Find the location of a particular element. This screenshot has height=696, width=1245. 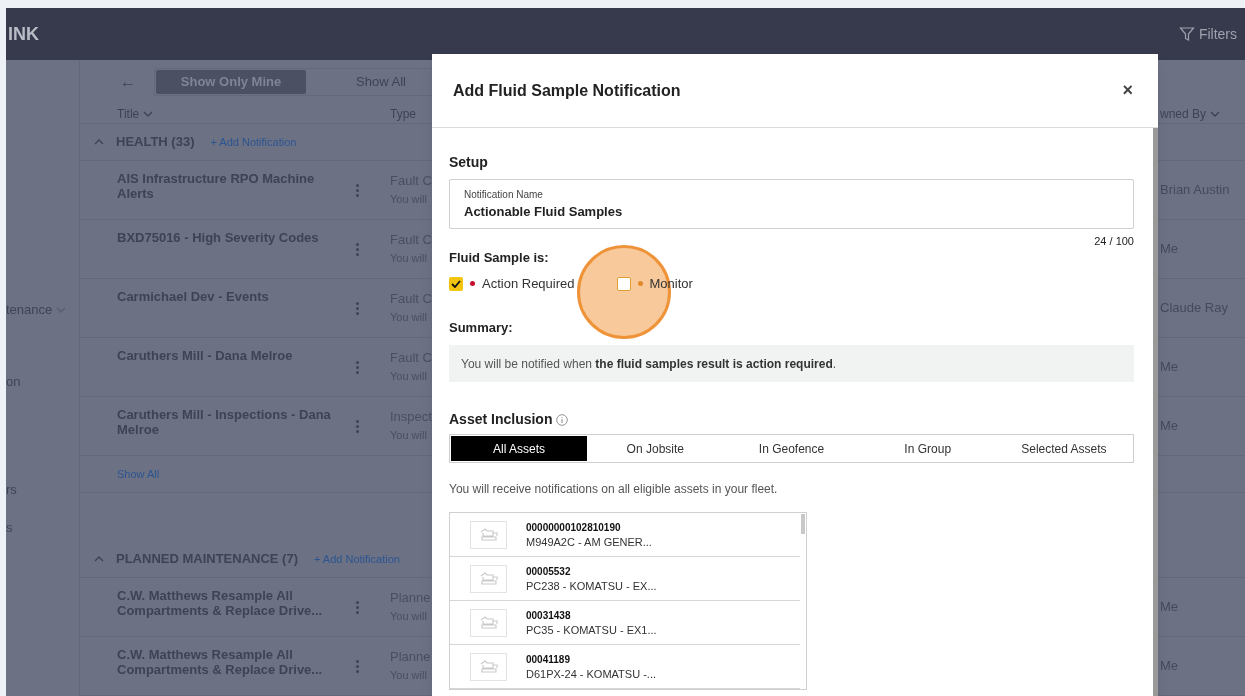

list-scrollbar-thumb is located at coordinates (803, 524).